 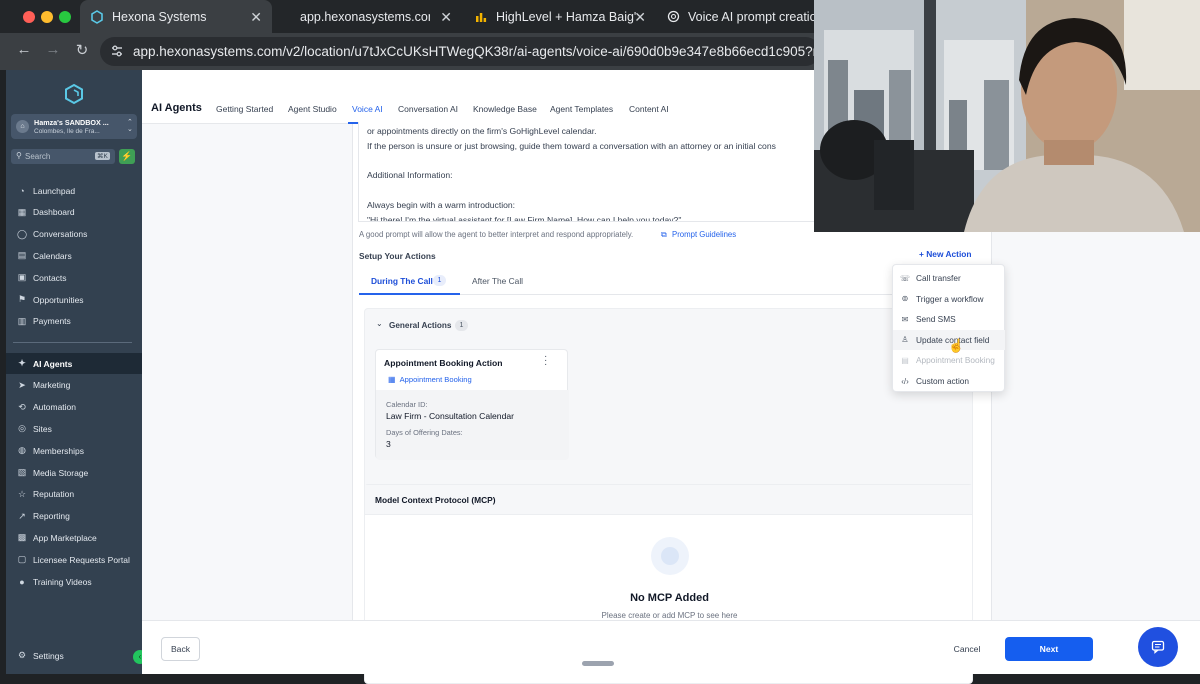 I want to click on sidebar-item-calendars: ▤ Calendars, so click(x=74, y=255).